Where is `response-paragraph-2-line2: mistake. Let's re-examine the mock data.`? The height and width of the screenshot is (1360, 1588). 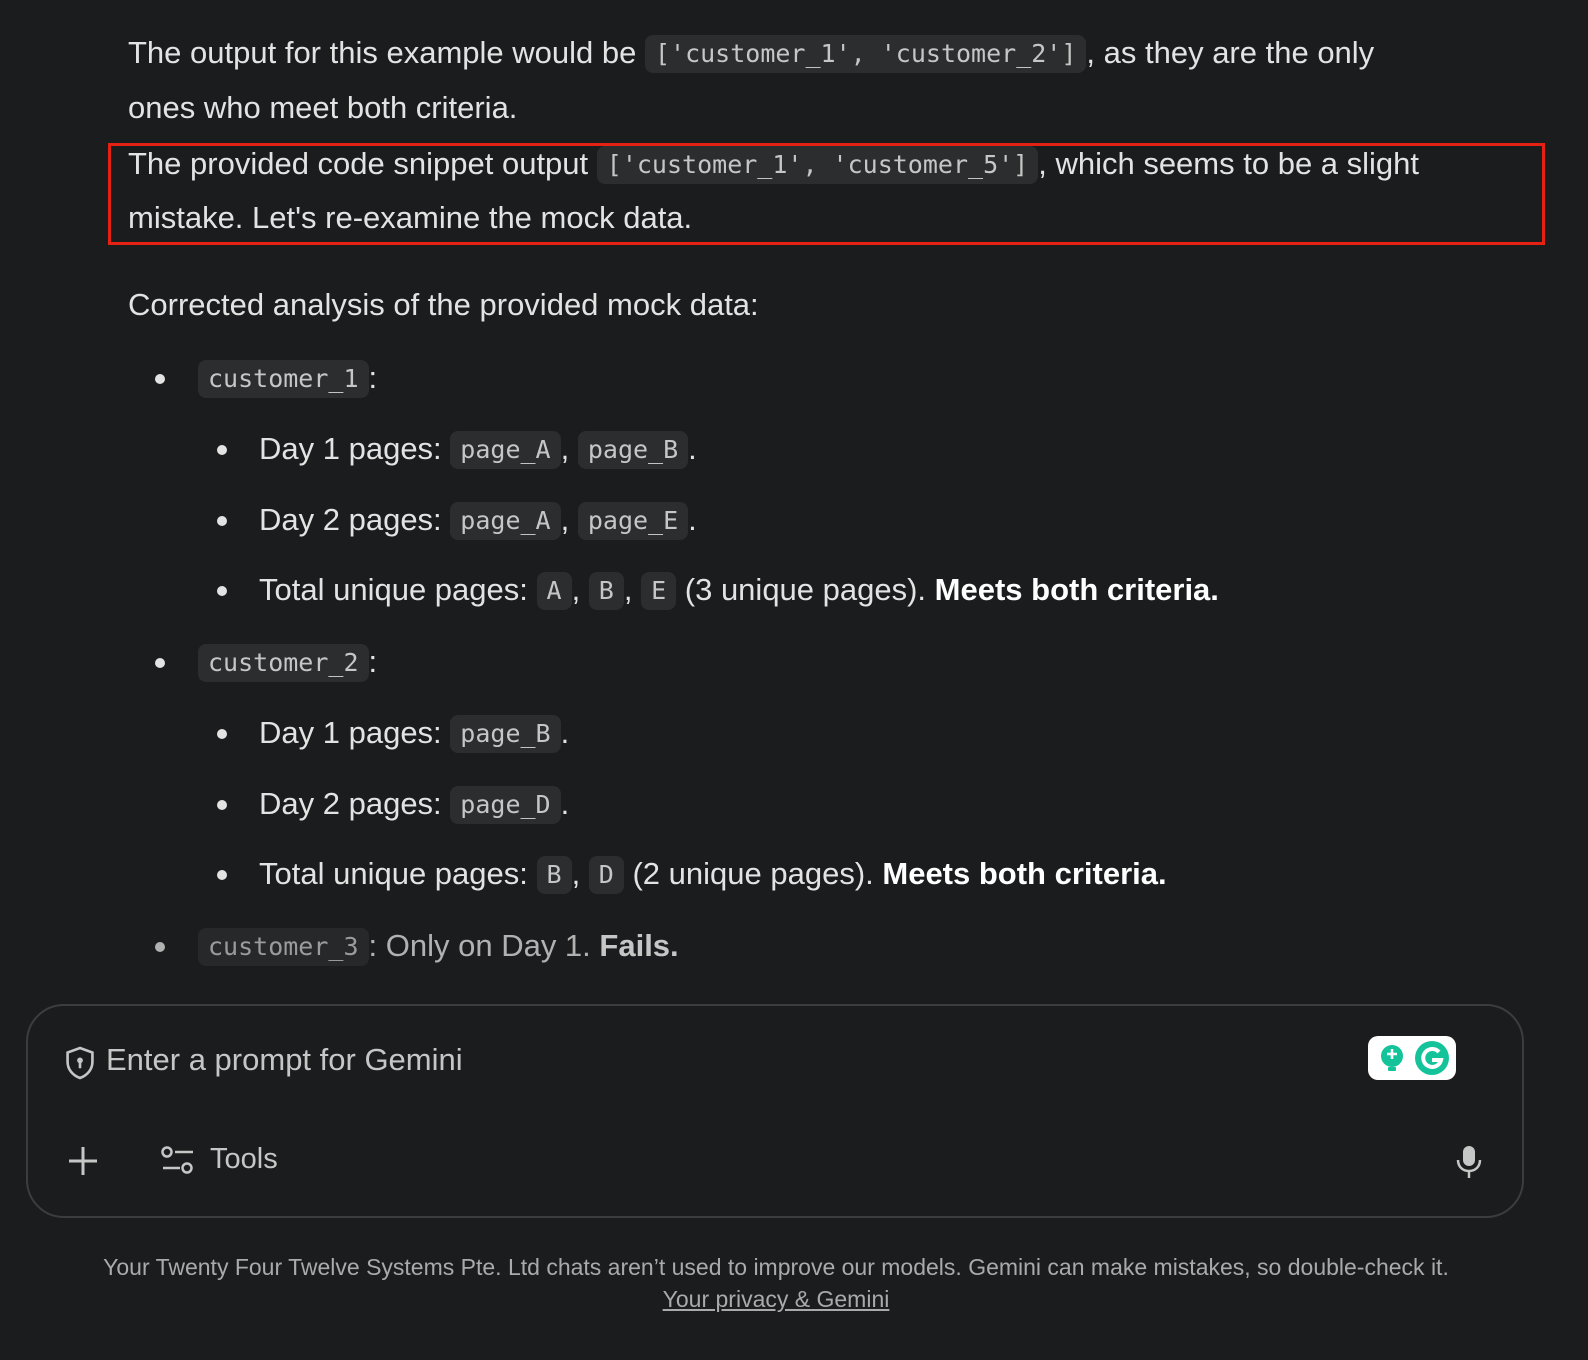
response-paragraph-2-line2: mistake. Let's re-examine the mock data. is located at coordinates (410, 217).